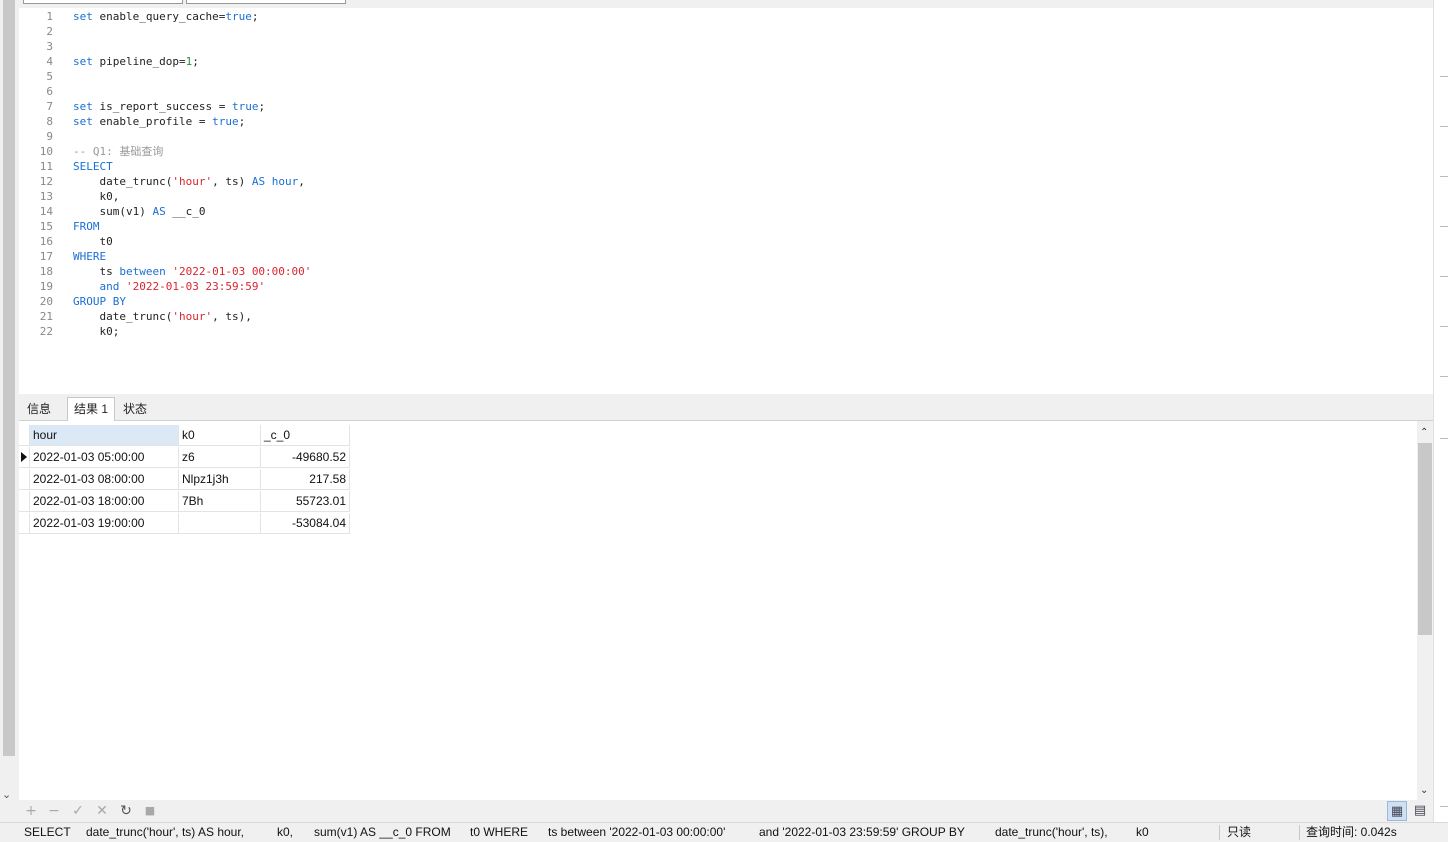  What do you see at coordinates (1424, 432) in the screenshot?
I see `scroll-up-icon: ⌃` at bounding box center [1424, 432].